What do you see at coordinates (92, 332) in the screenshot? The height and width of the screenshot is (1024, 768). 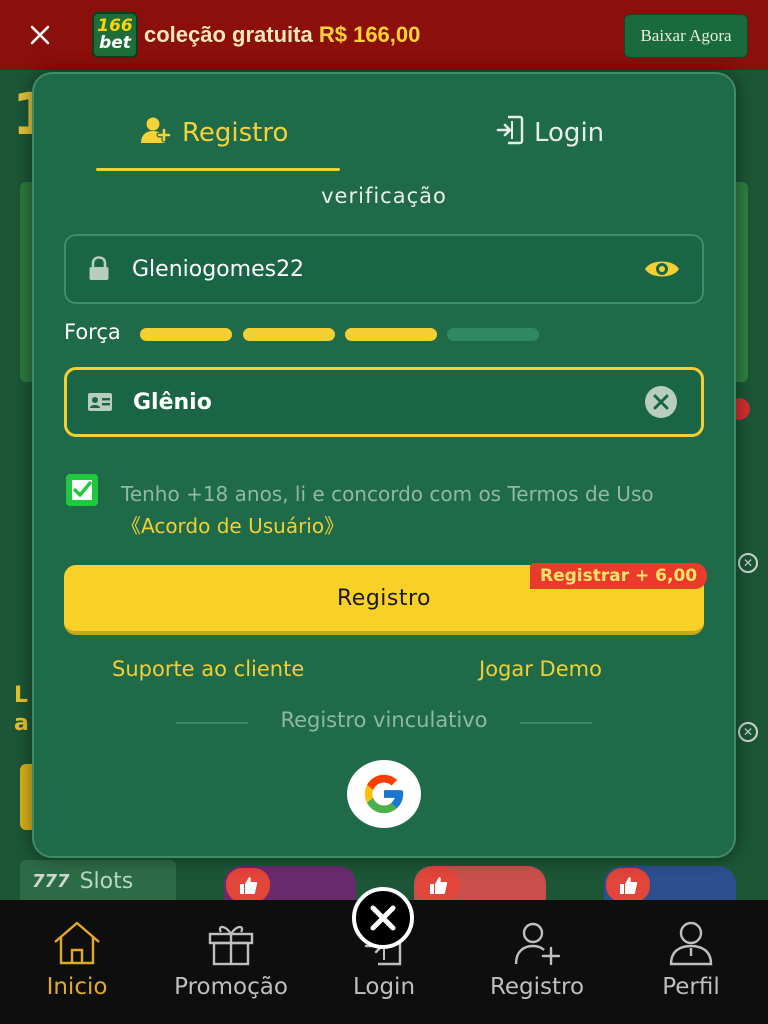 I see `strength-label: Força` at bounding box center [92, 332].